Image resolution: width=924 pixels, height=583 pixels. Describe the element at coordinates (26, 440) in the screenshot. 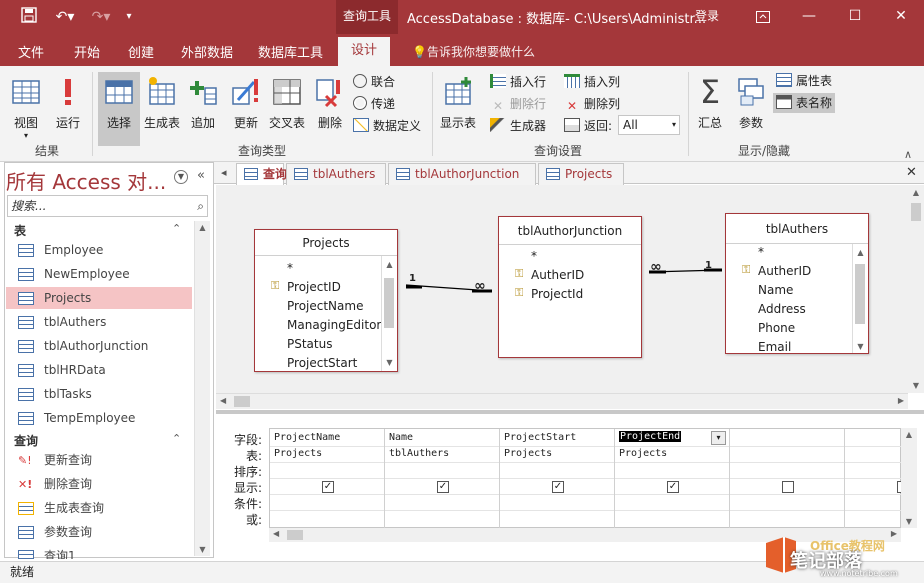

I see `nav-group-queries-header: 查询` at that location.